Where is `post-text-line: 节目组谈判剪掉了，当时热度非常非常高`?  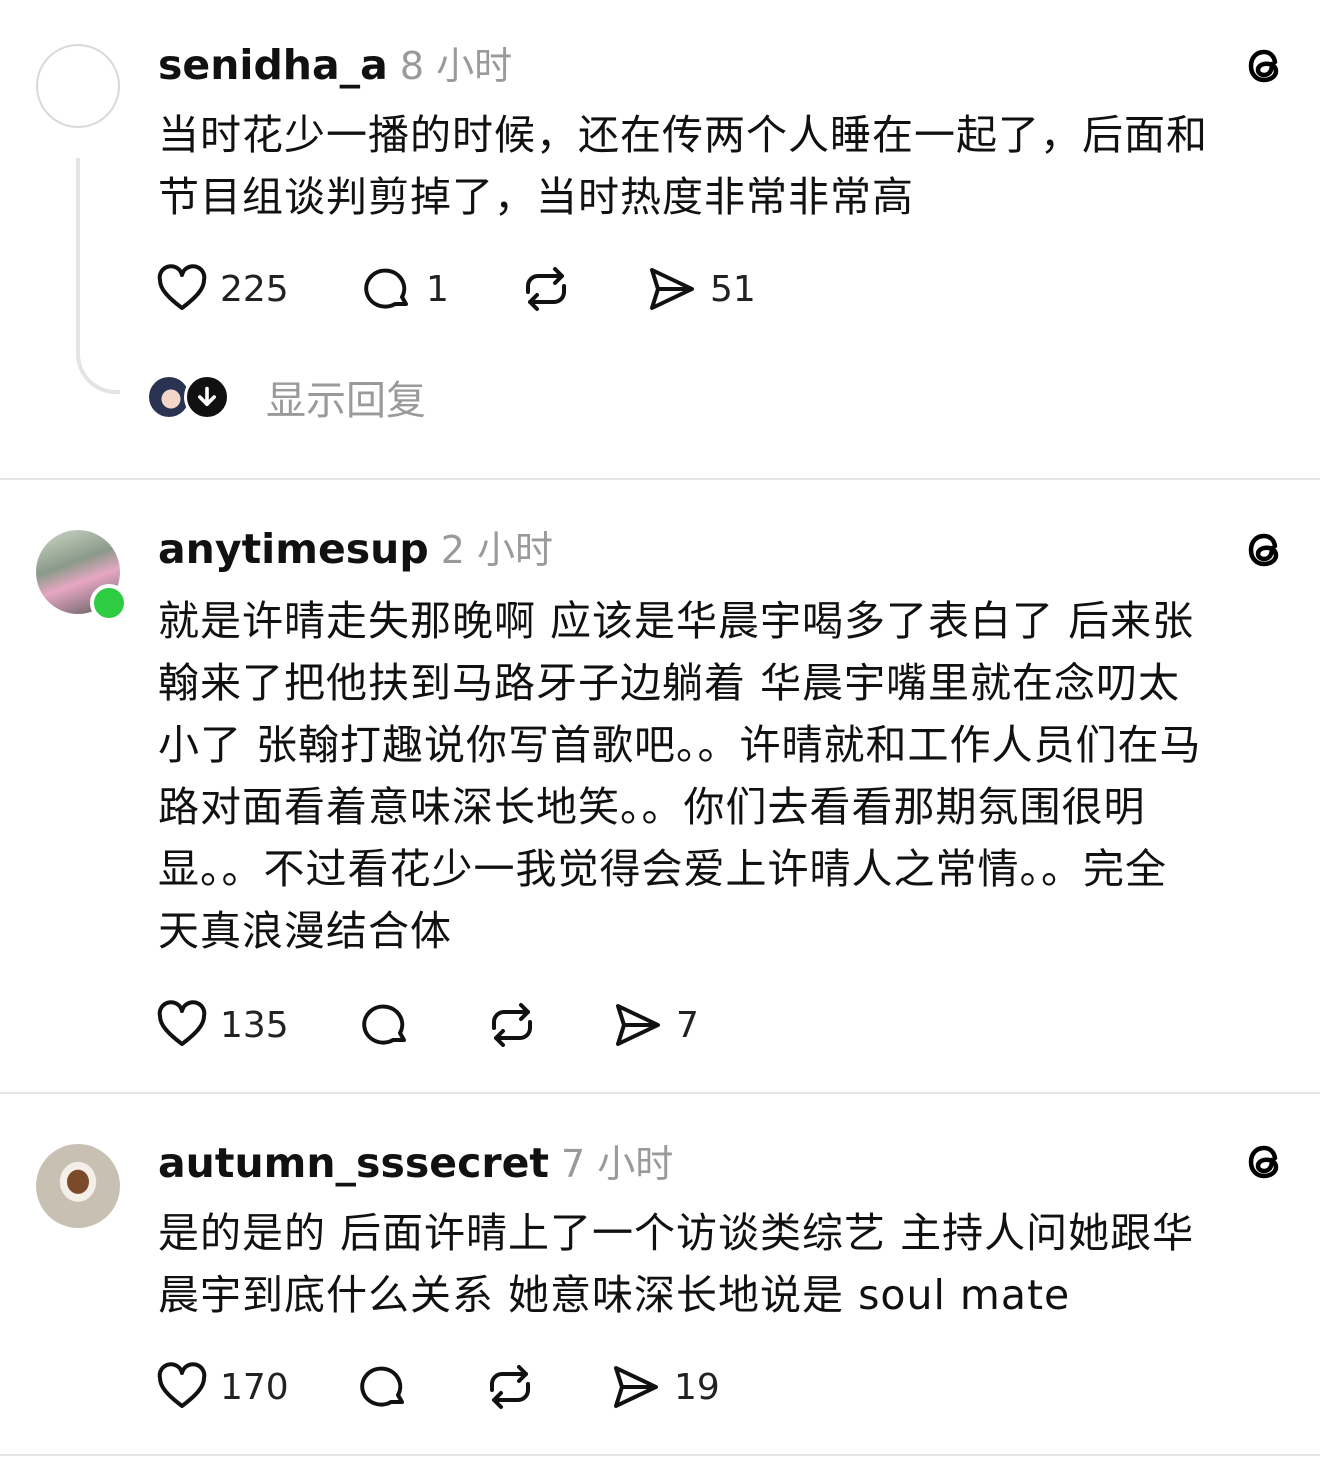 post-text-line: 节目组谈判剪掉了，当时热度非常非常高 is located at coordinates (536, 197).